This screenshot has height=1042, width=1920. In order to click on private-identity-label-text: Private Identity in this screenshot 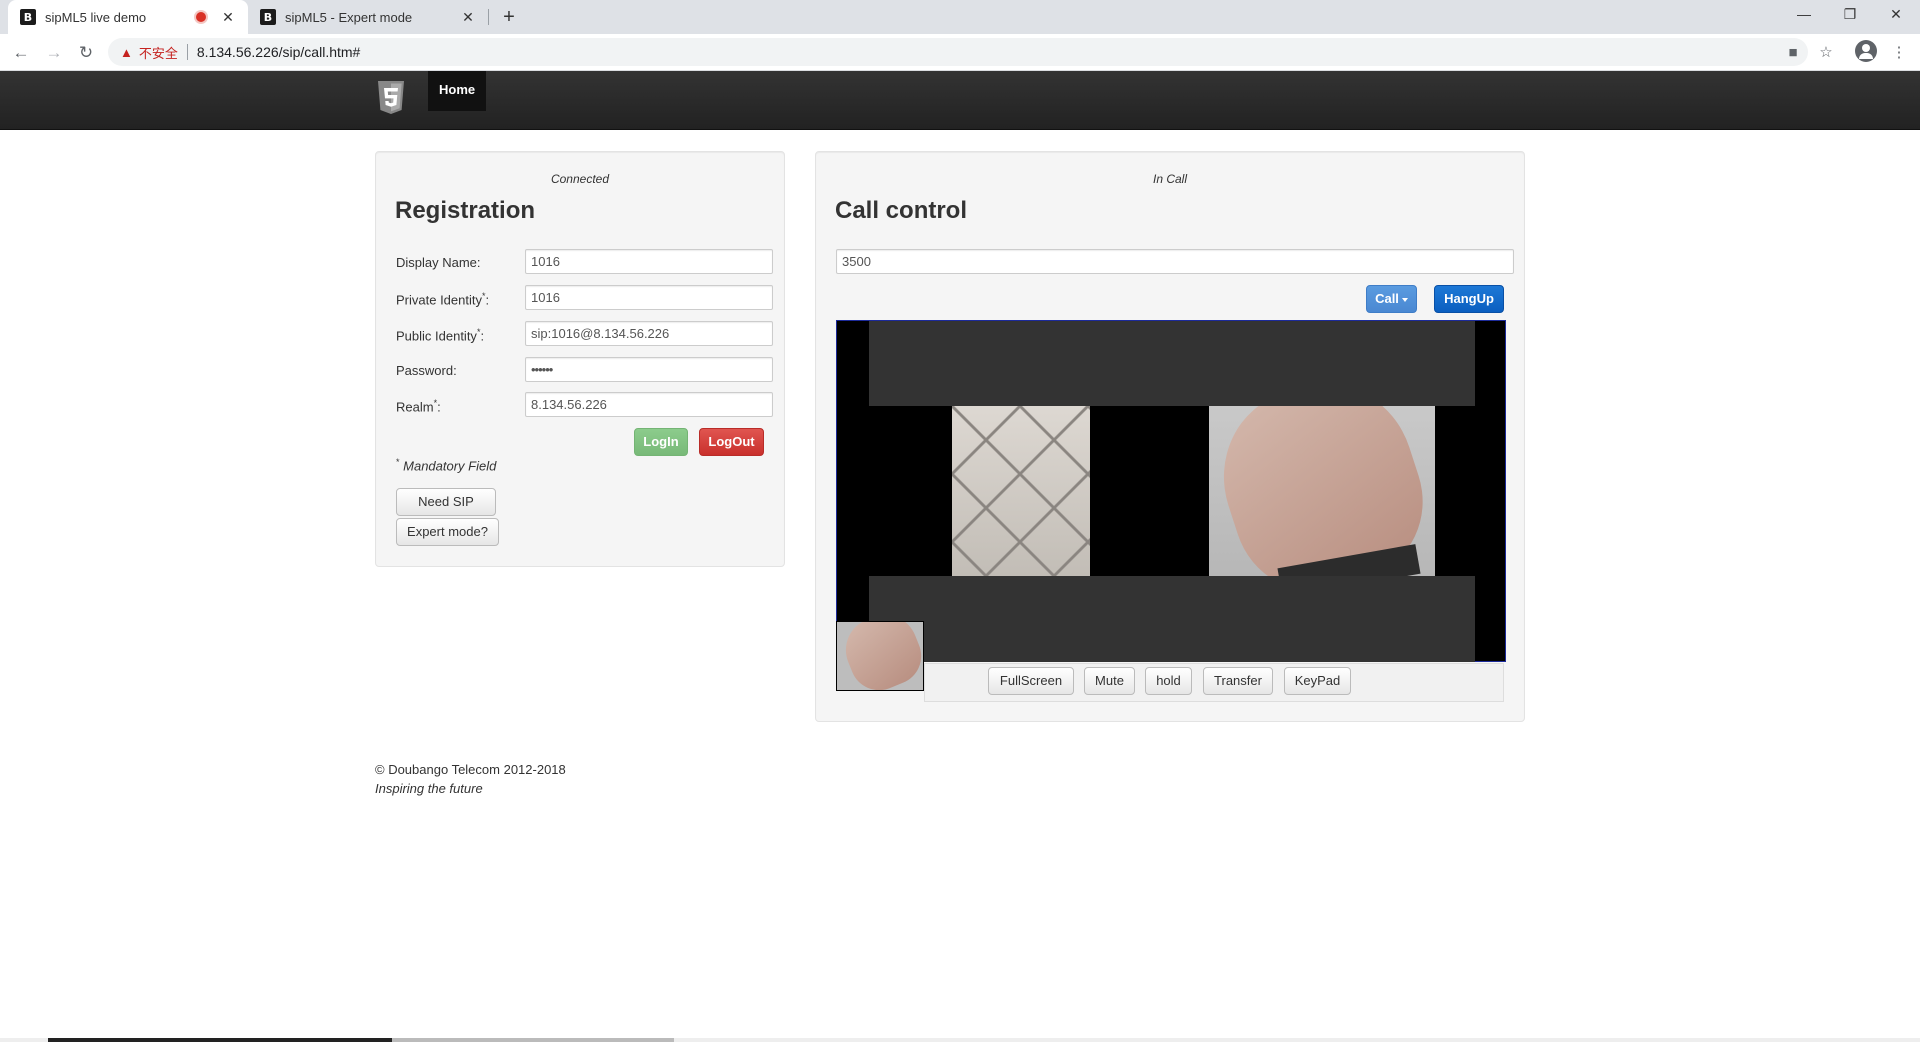, I will do `click(439, 300)`.